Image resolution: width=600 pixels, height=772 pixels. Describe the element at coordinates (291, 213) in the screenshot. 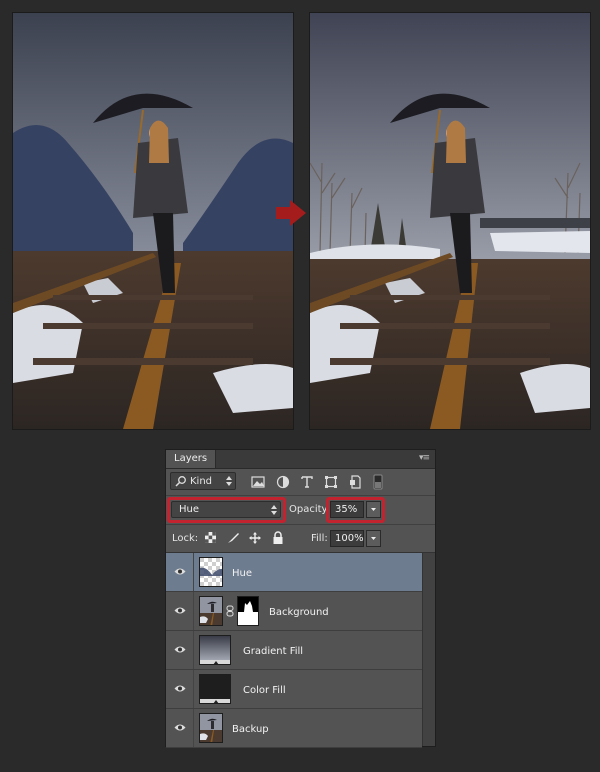

I see `arrow-right-icon` at that location.